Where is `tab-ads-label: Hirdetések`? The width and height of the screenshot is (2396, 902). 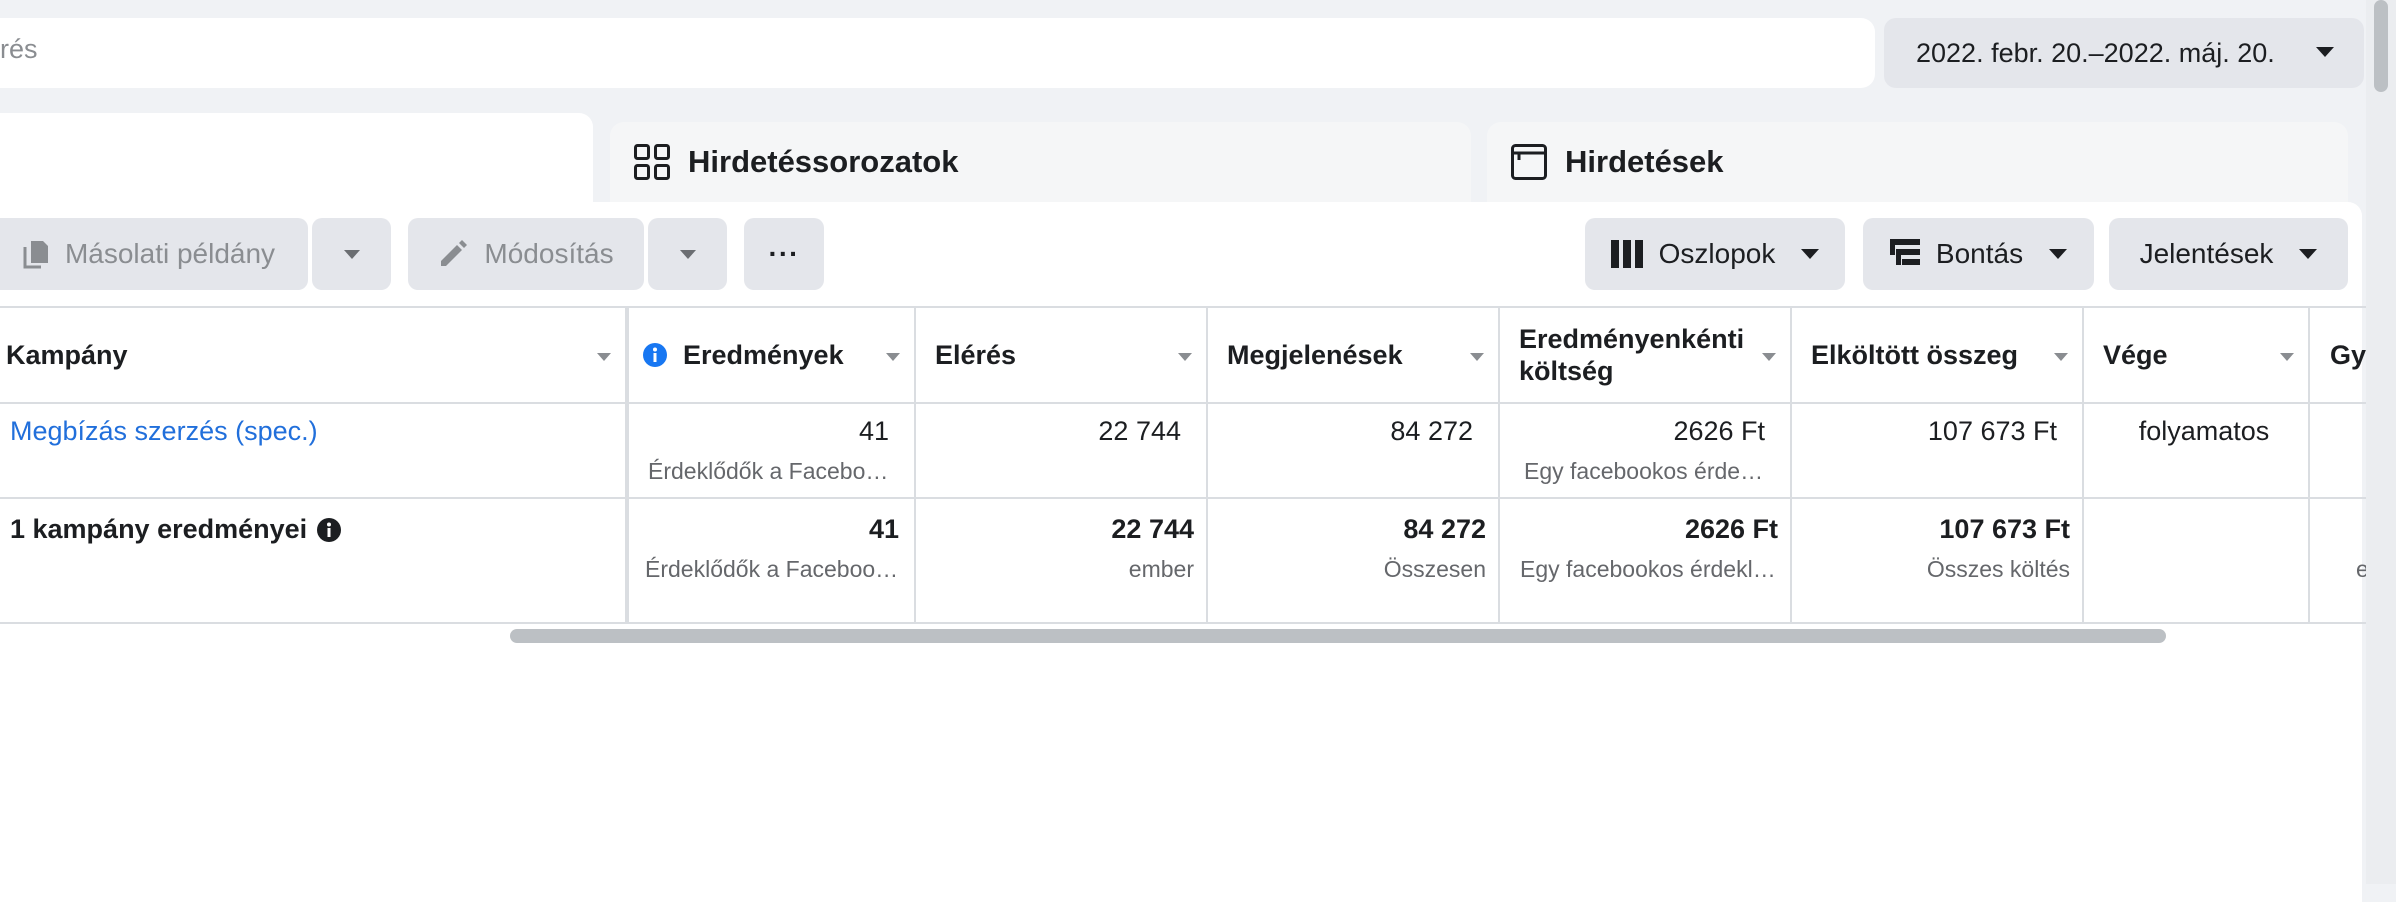 tab-ads-label: Hirdetések is located at coordinates (1644, 161).